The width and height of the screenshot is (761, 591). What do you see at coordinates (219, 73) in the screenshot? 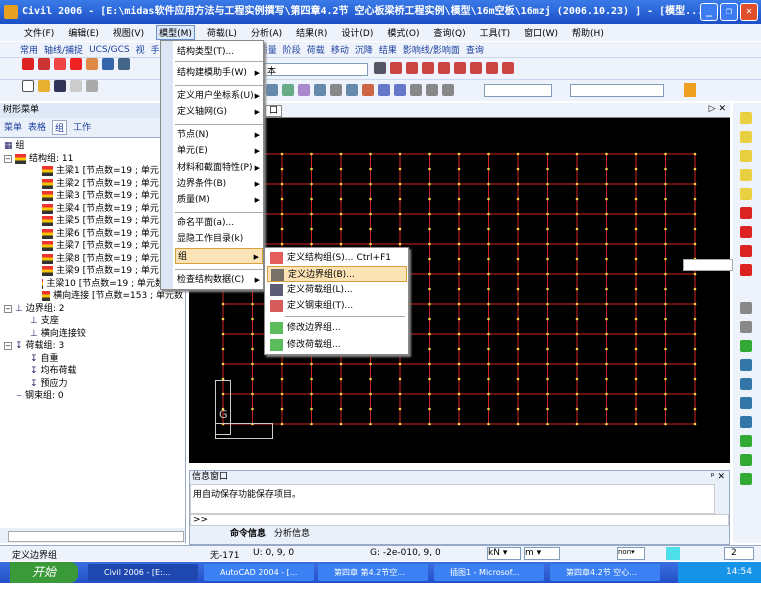
I see `model-menu-item-1: 结构建模助手(W) ▶` at bounding box center [219, 73].